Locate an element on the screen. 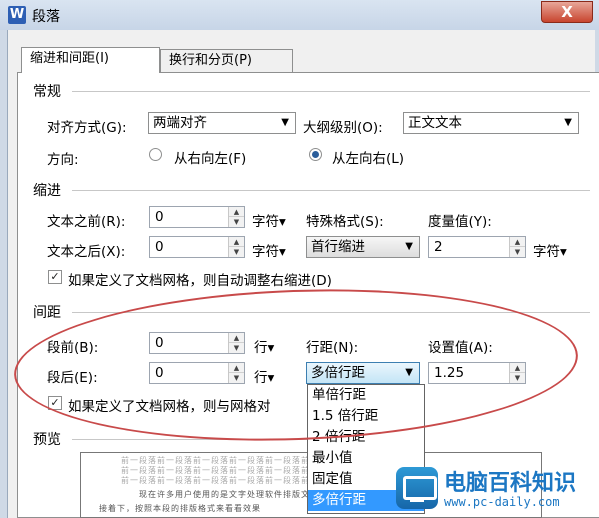  spacing-after-value: 0 is located at coordinates (159, 373).